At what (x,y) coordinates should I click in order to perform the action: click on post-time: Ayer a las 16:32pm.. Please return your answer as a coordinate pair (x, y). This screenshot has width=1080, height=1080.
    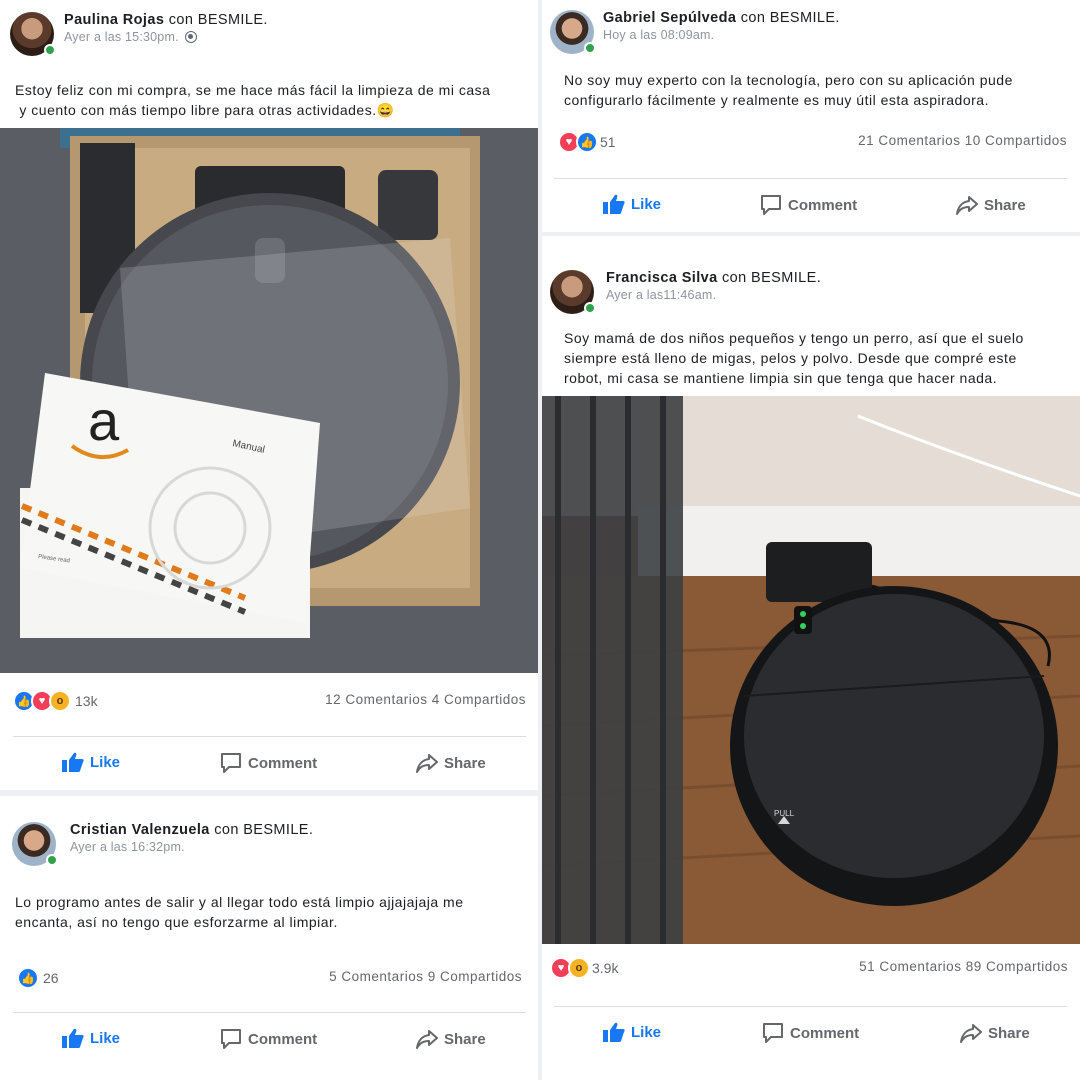
    Looking at the image, I should click on (127, 847).